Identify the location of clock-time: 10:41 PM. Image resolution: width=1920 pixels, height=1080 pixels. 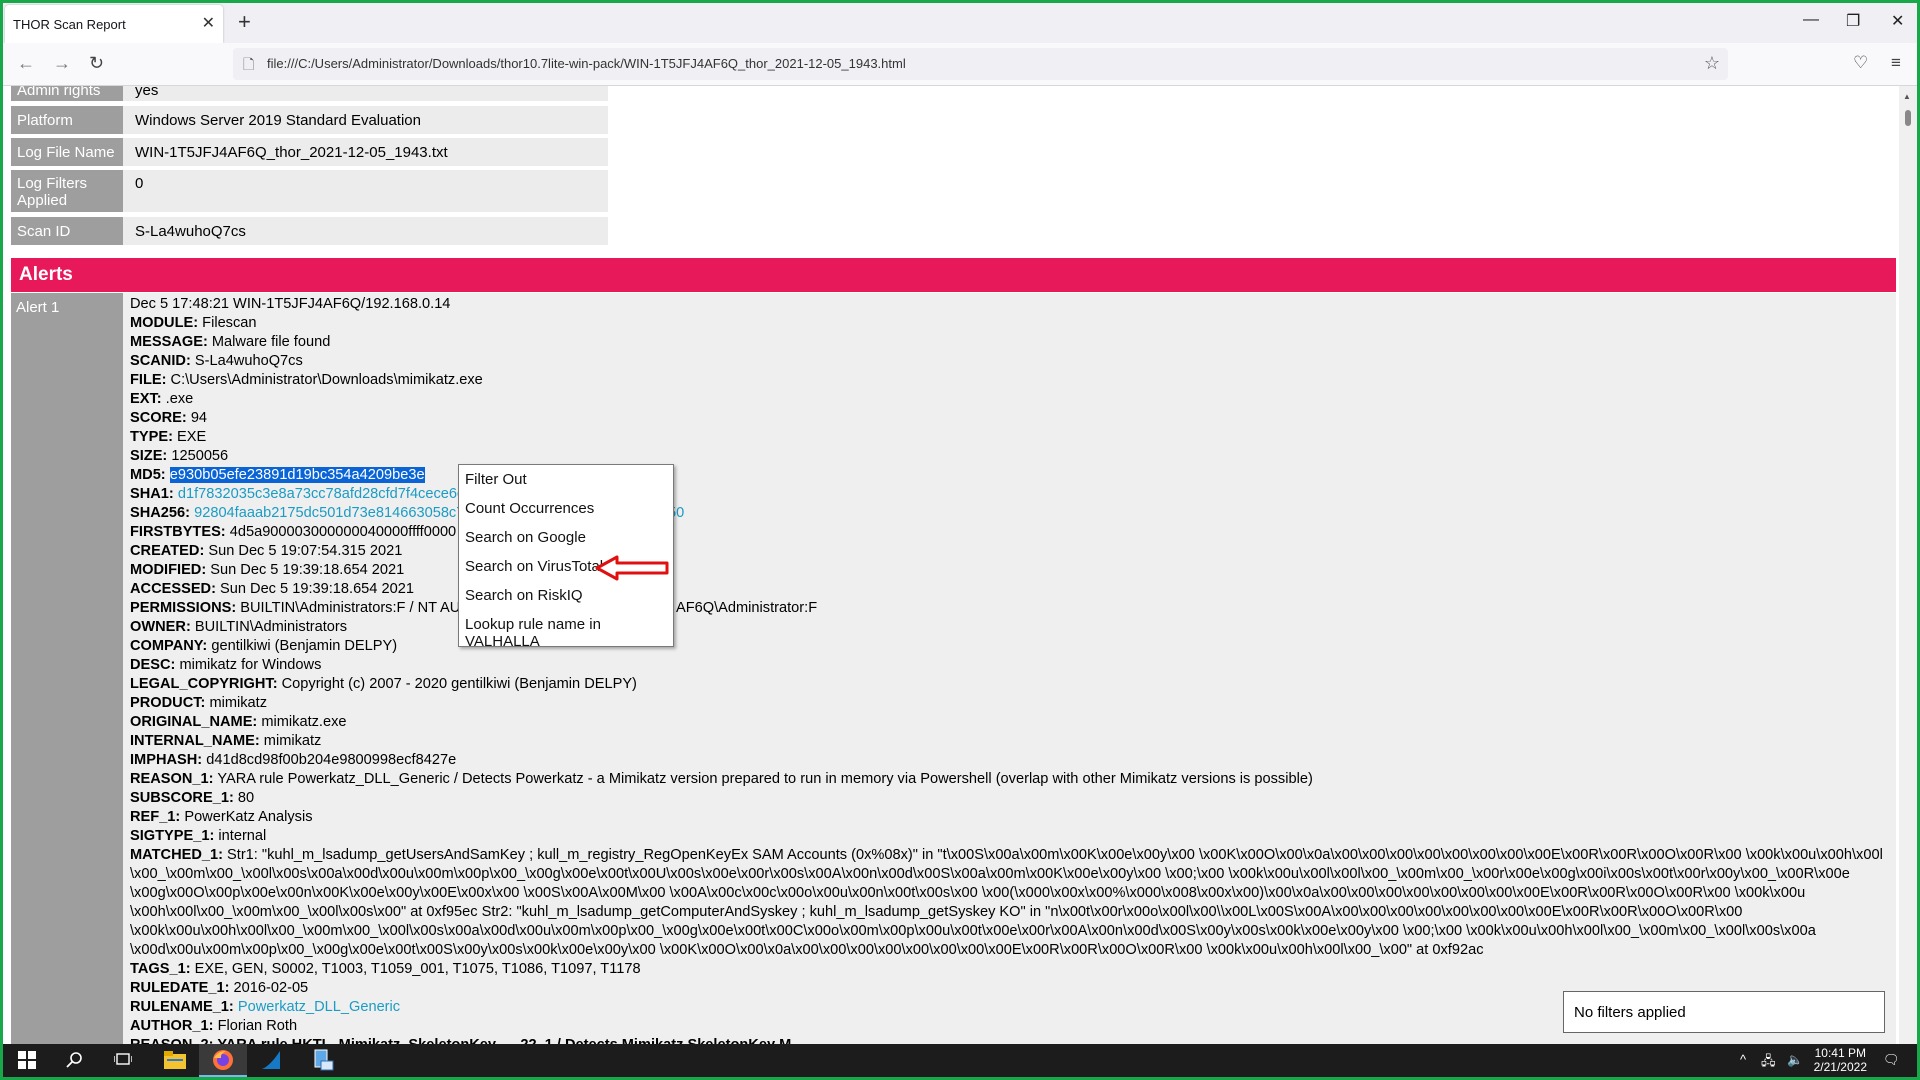
(1840, 1053).